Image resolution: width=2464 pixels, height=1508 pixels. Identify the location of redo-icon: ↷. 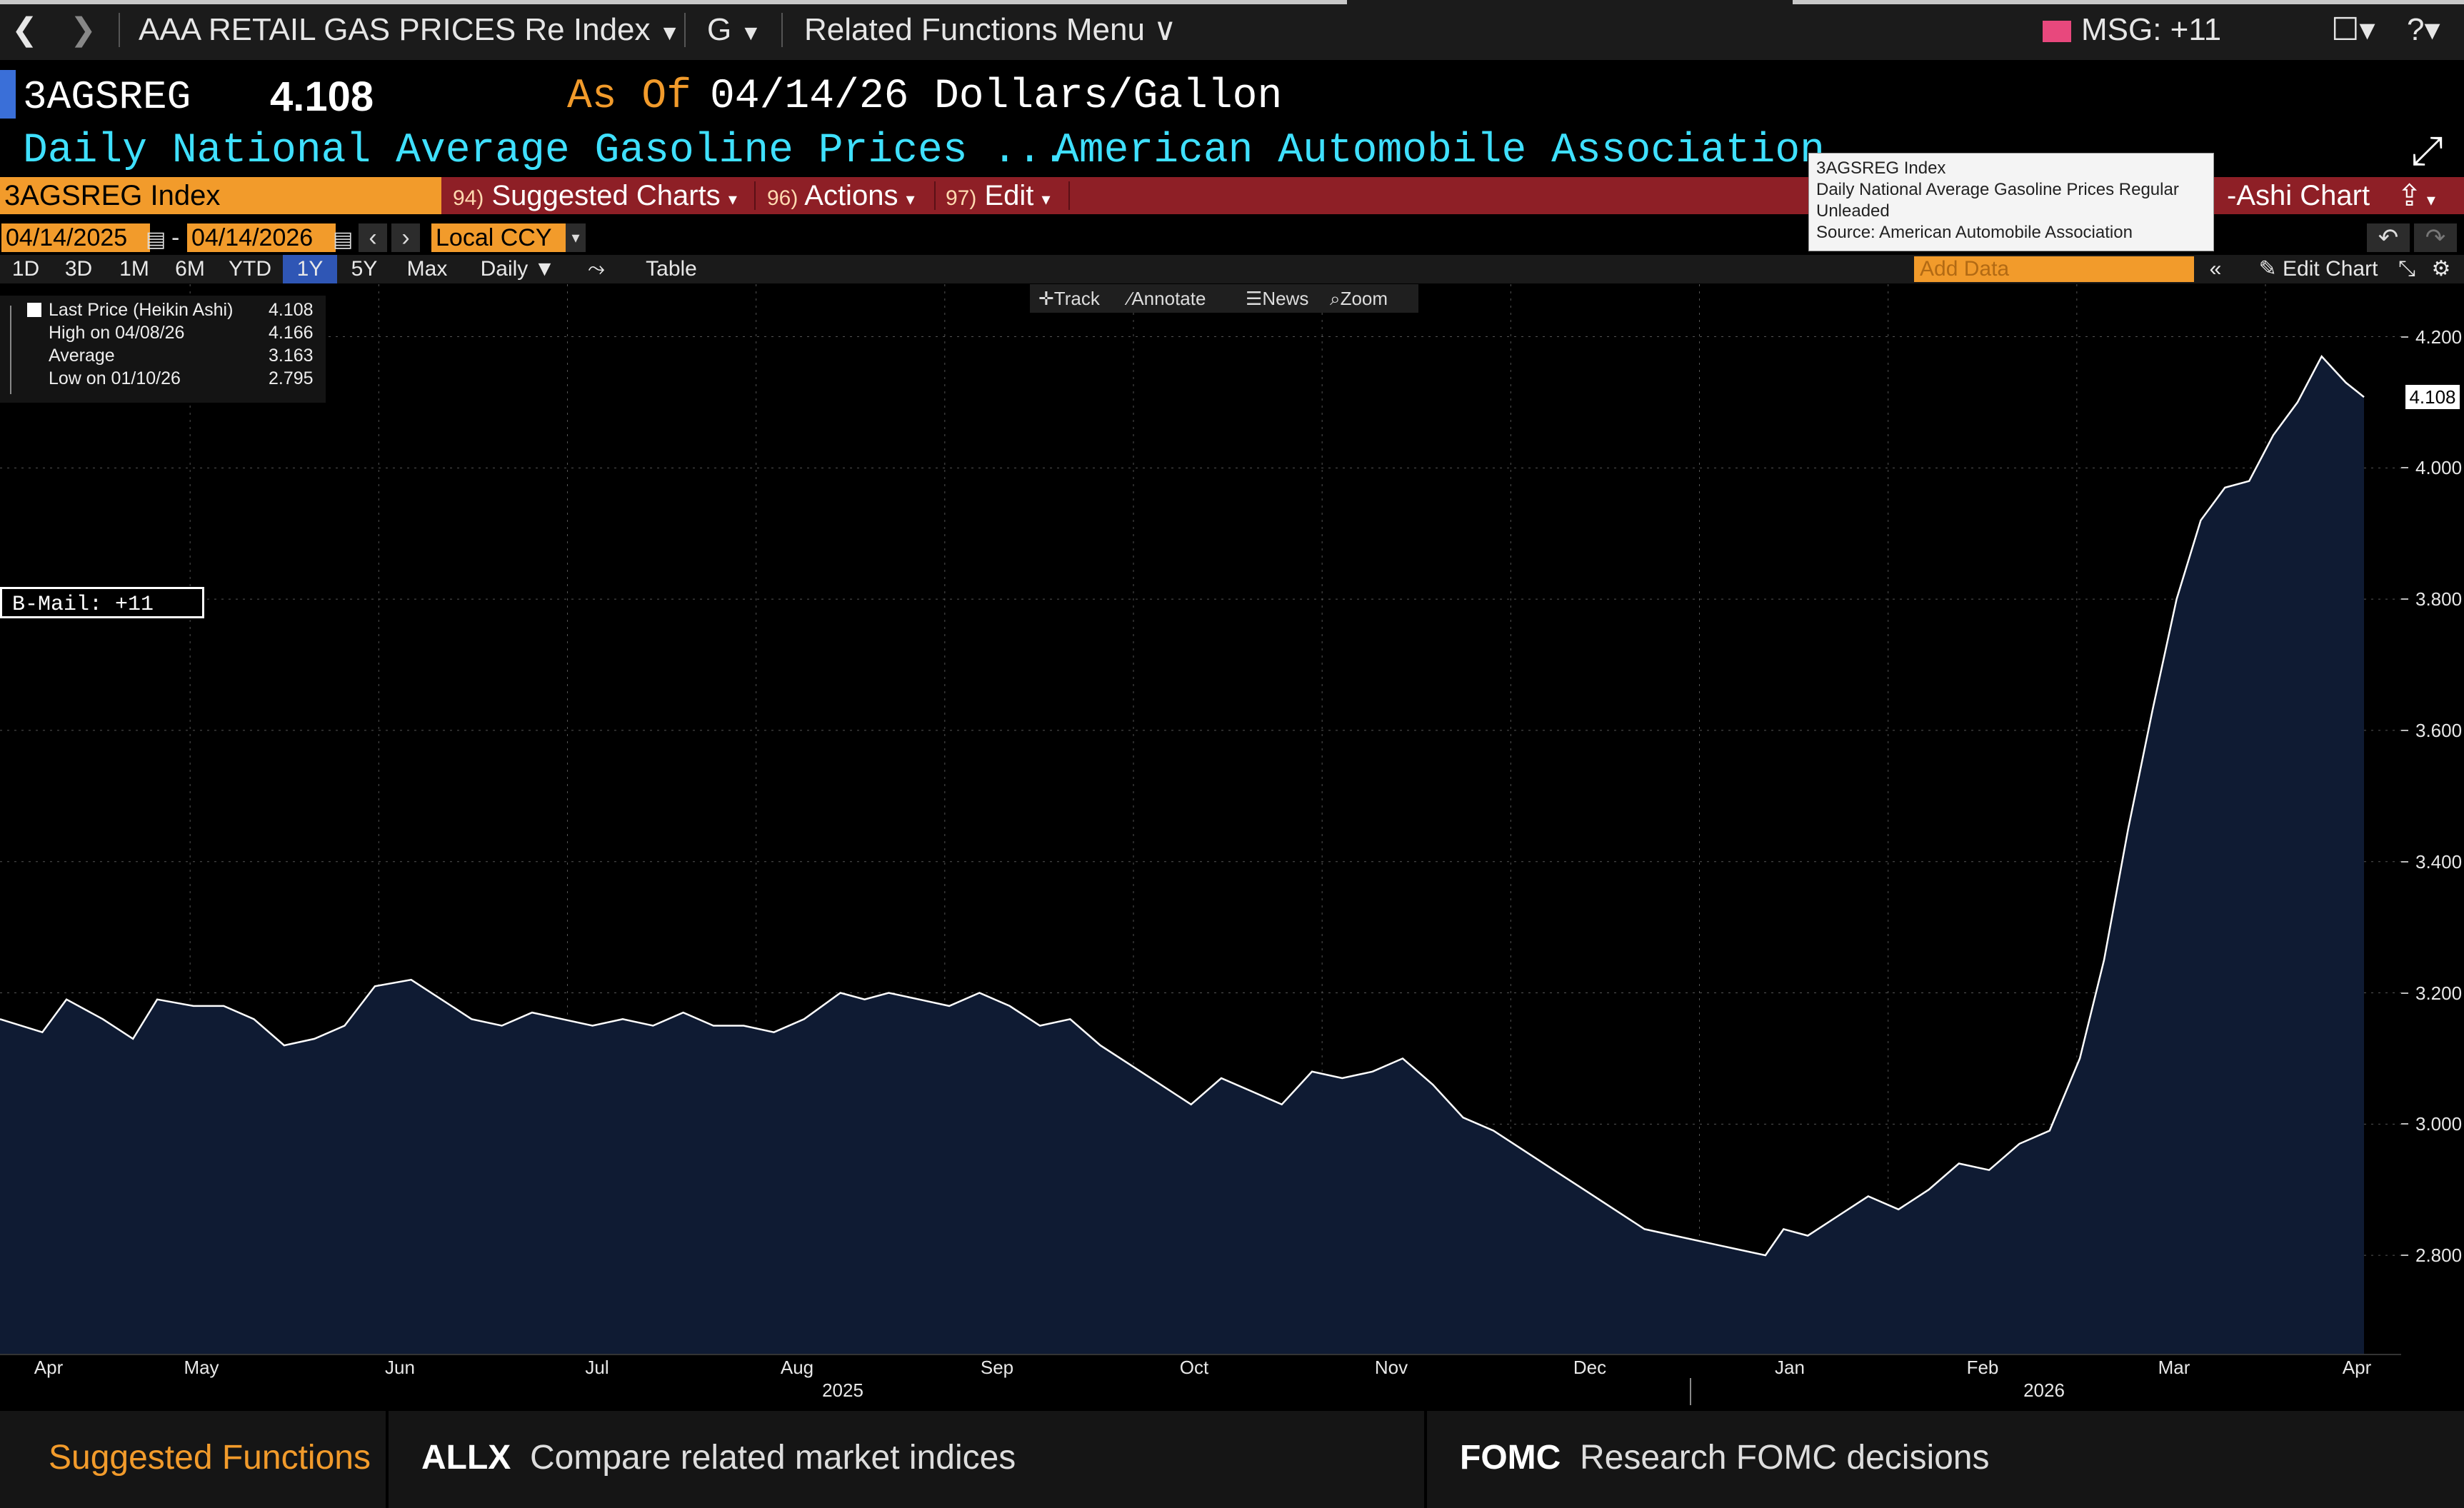
(2435, 237).